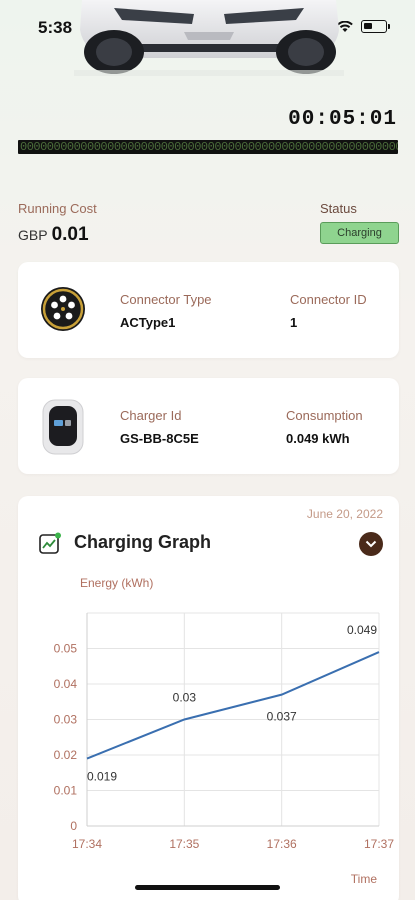 The image size is (415, 900). I want to click on charger-device-icon, so click(63, 427).